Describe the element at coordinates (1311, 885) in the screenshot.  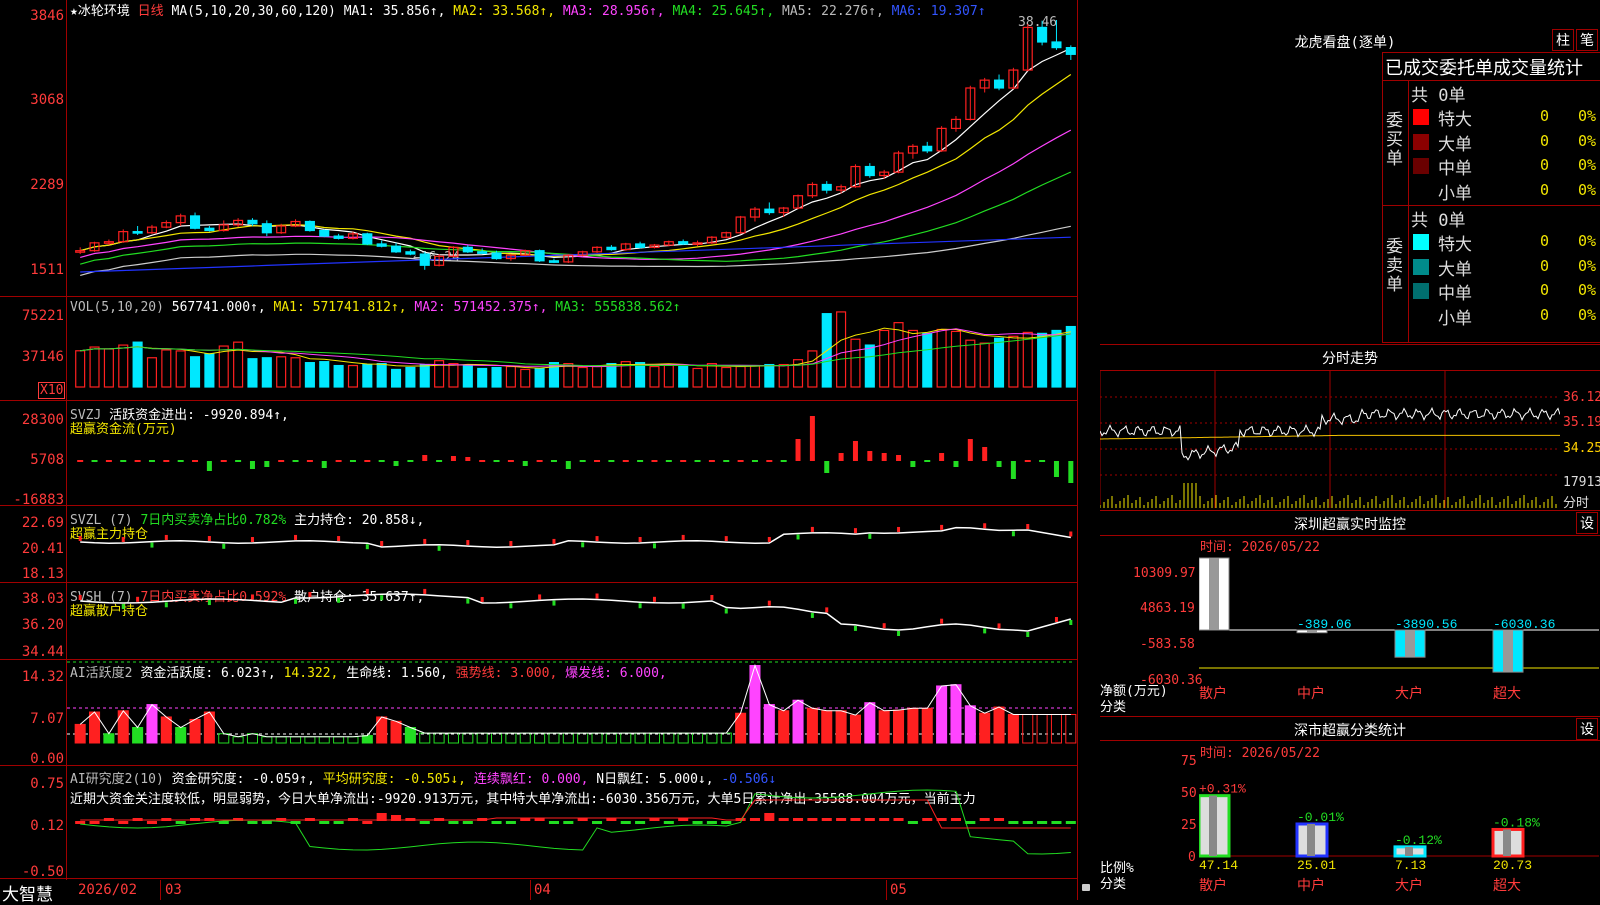
I see `category-label: 中户` at that location.